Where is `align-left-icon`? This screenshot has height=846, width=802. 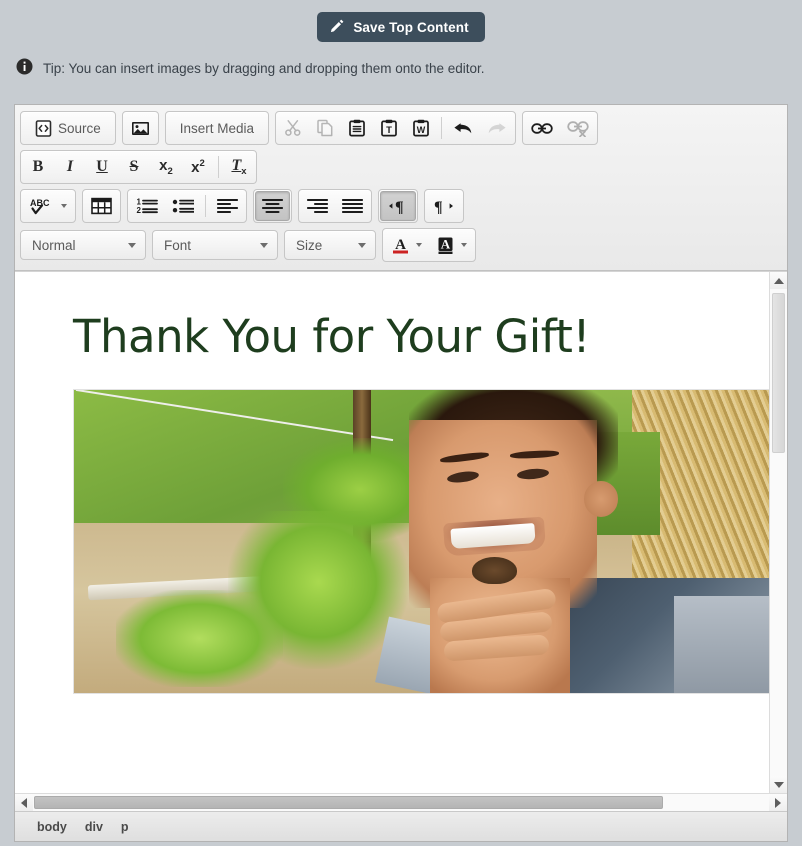 align-left-icon is located at coordinates (227, 206).